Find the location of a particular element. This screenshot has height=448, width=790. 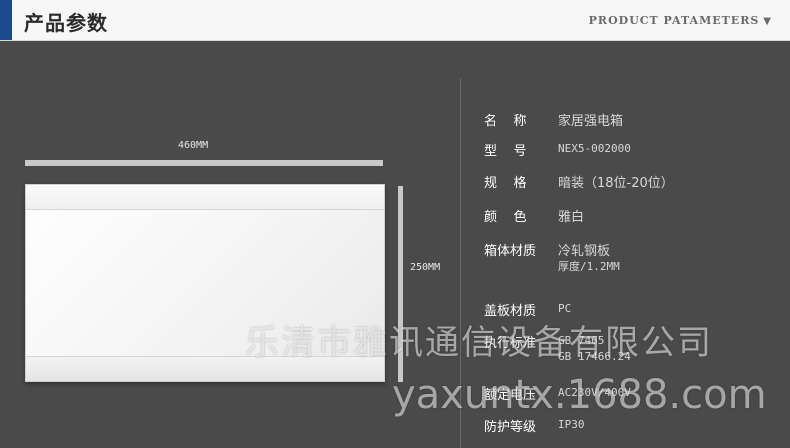

spec-label: 防护等级 is located at coordinates (510, 427).